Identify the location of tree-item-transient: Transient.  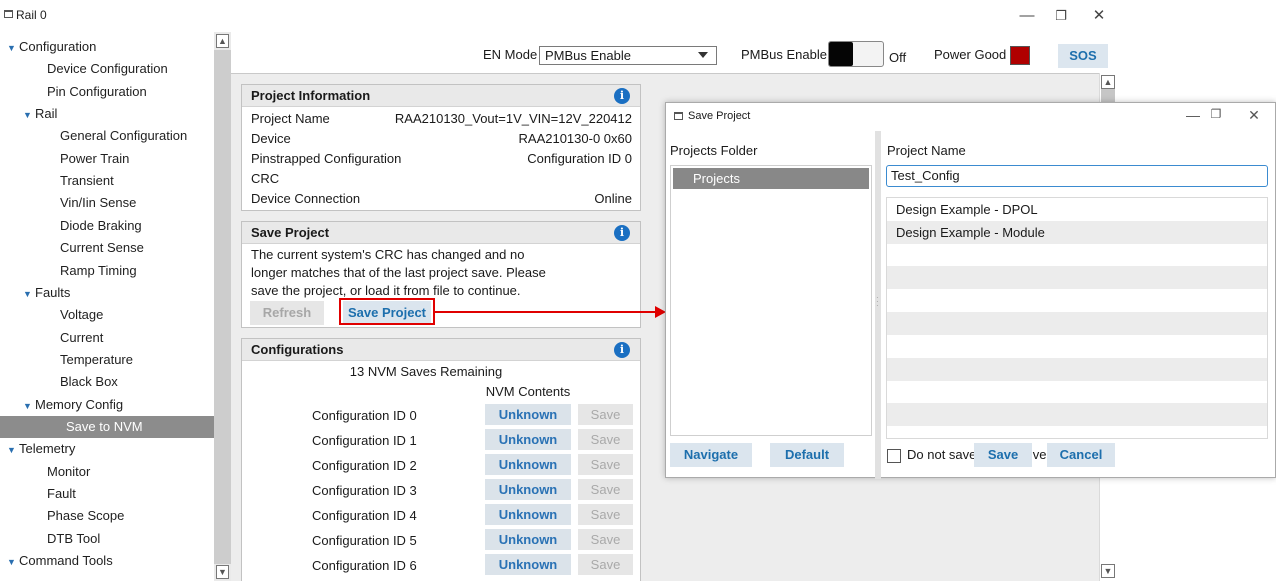
(87, 181).